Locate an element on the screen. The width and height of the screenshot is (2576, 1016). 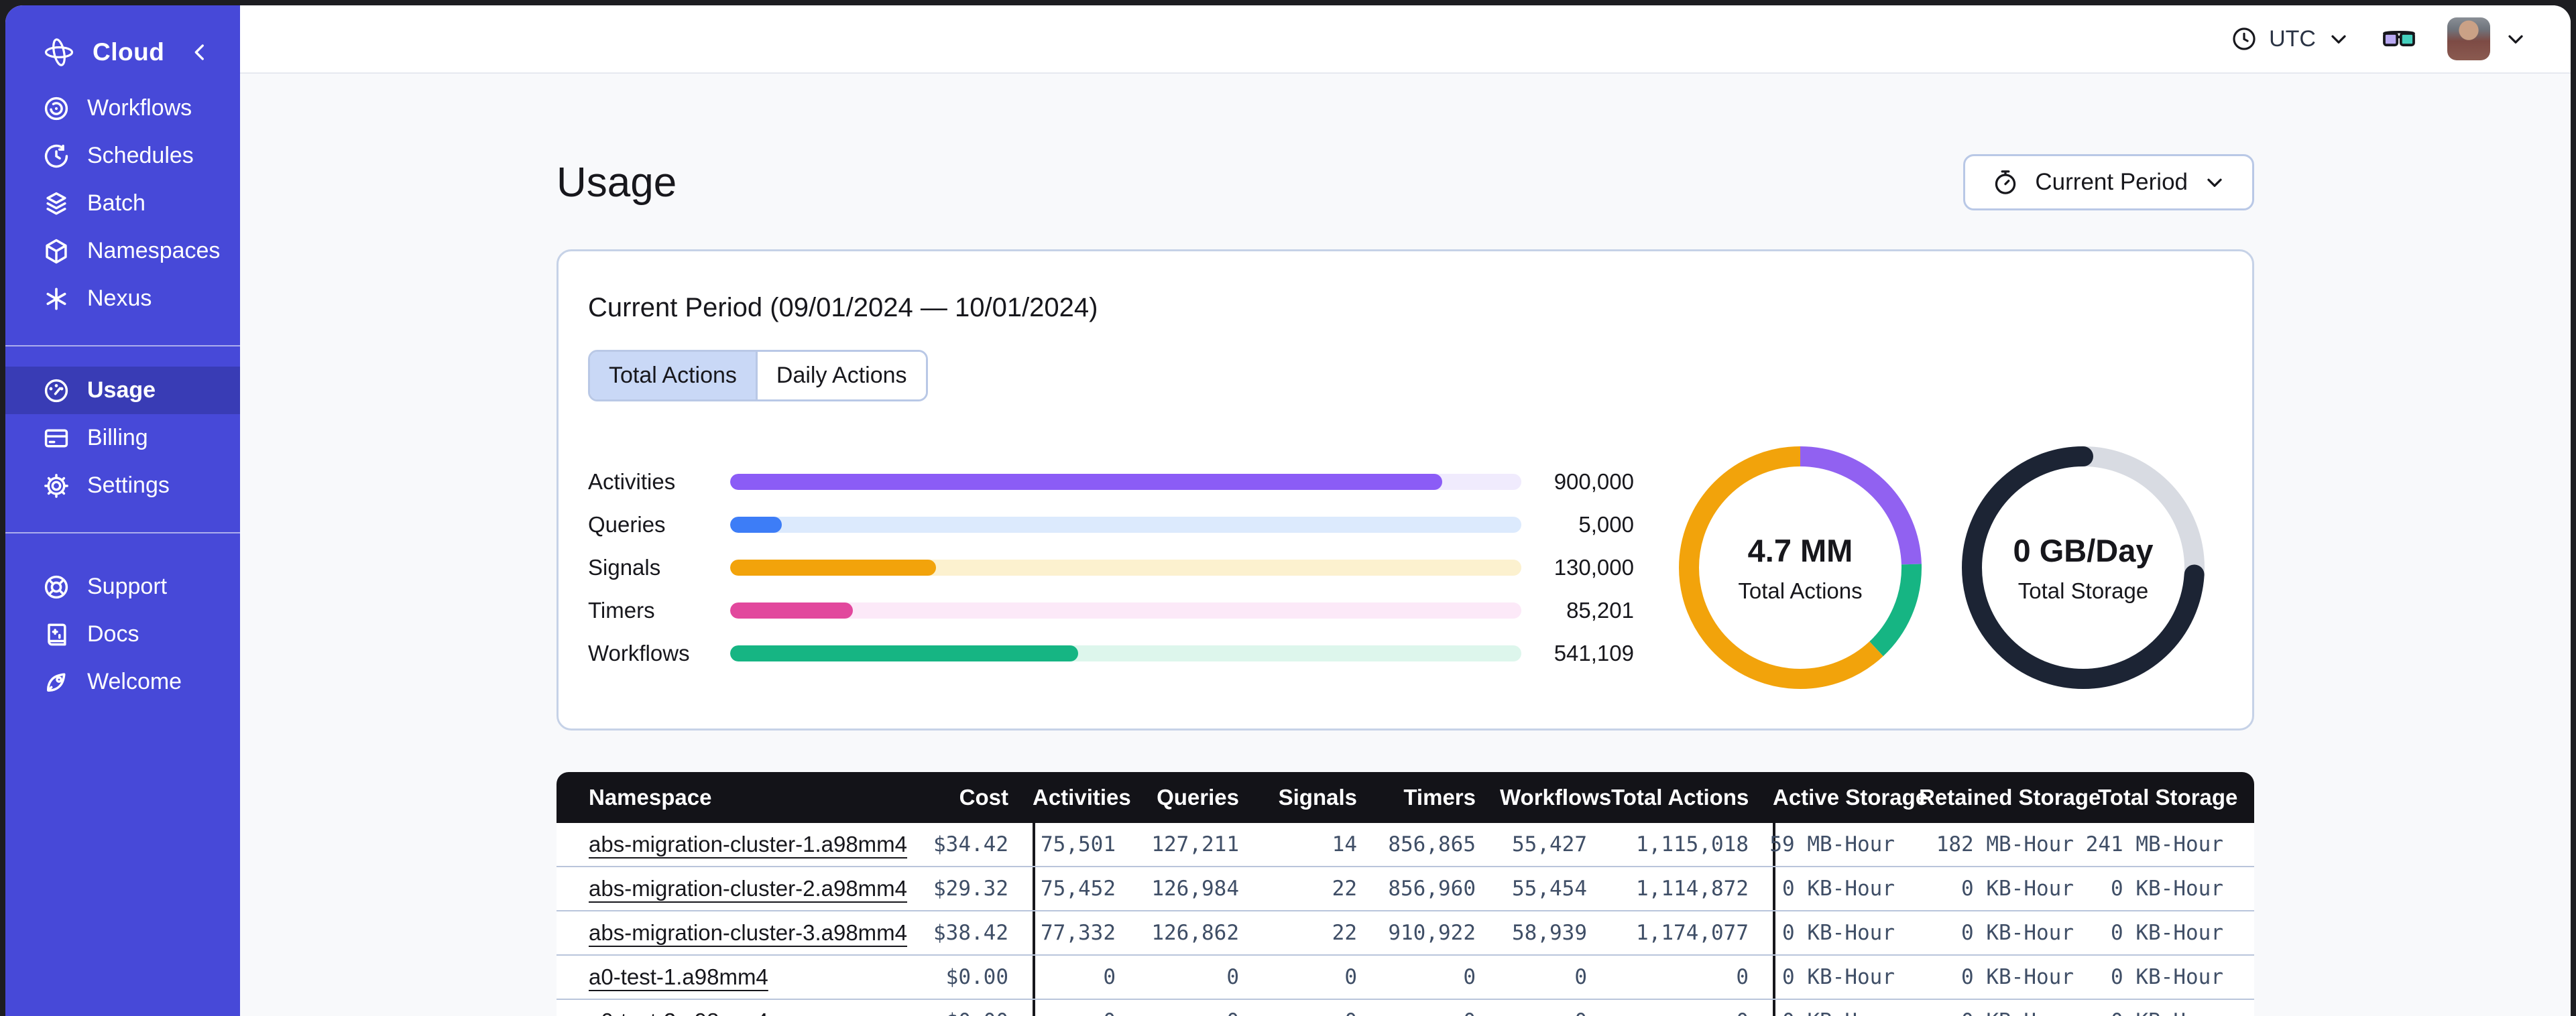
chevron-down-icon is located at coordinates (2515, 39).